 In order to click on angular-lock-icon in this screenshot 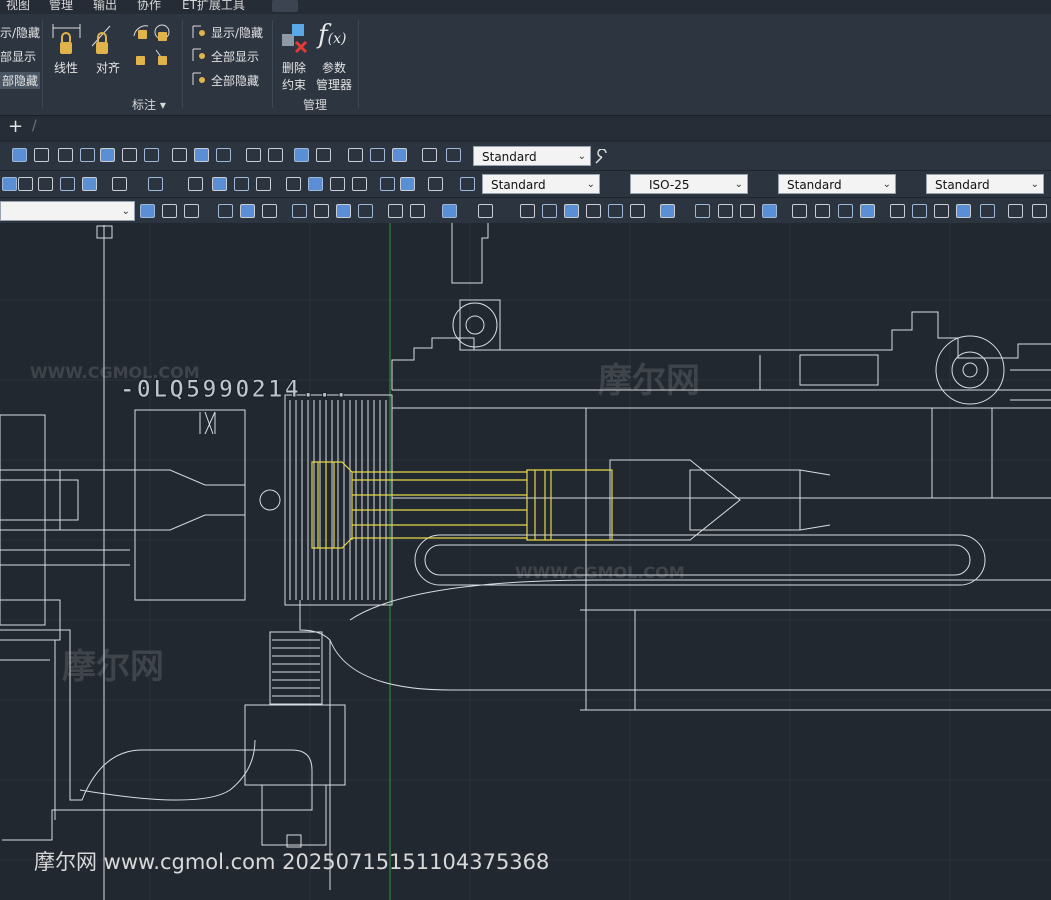, I will do `click(152, 50)`.